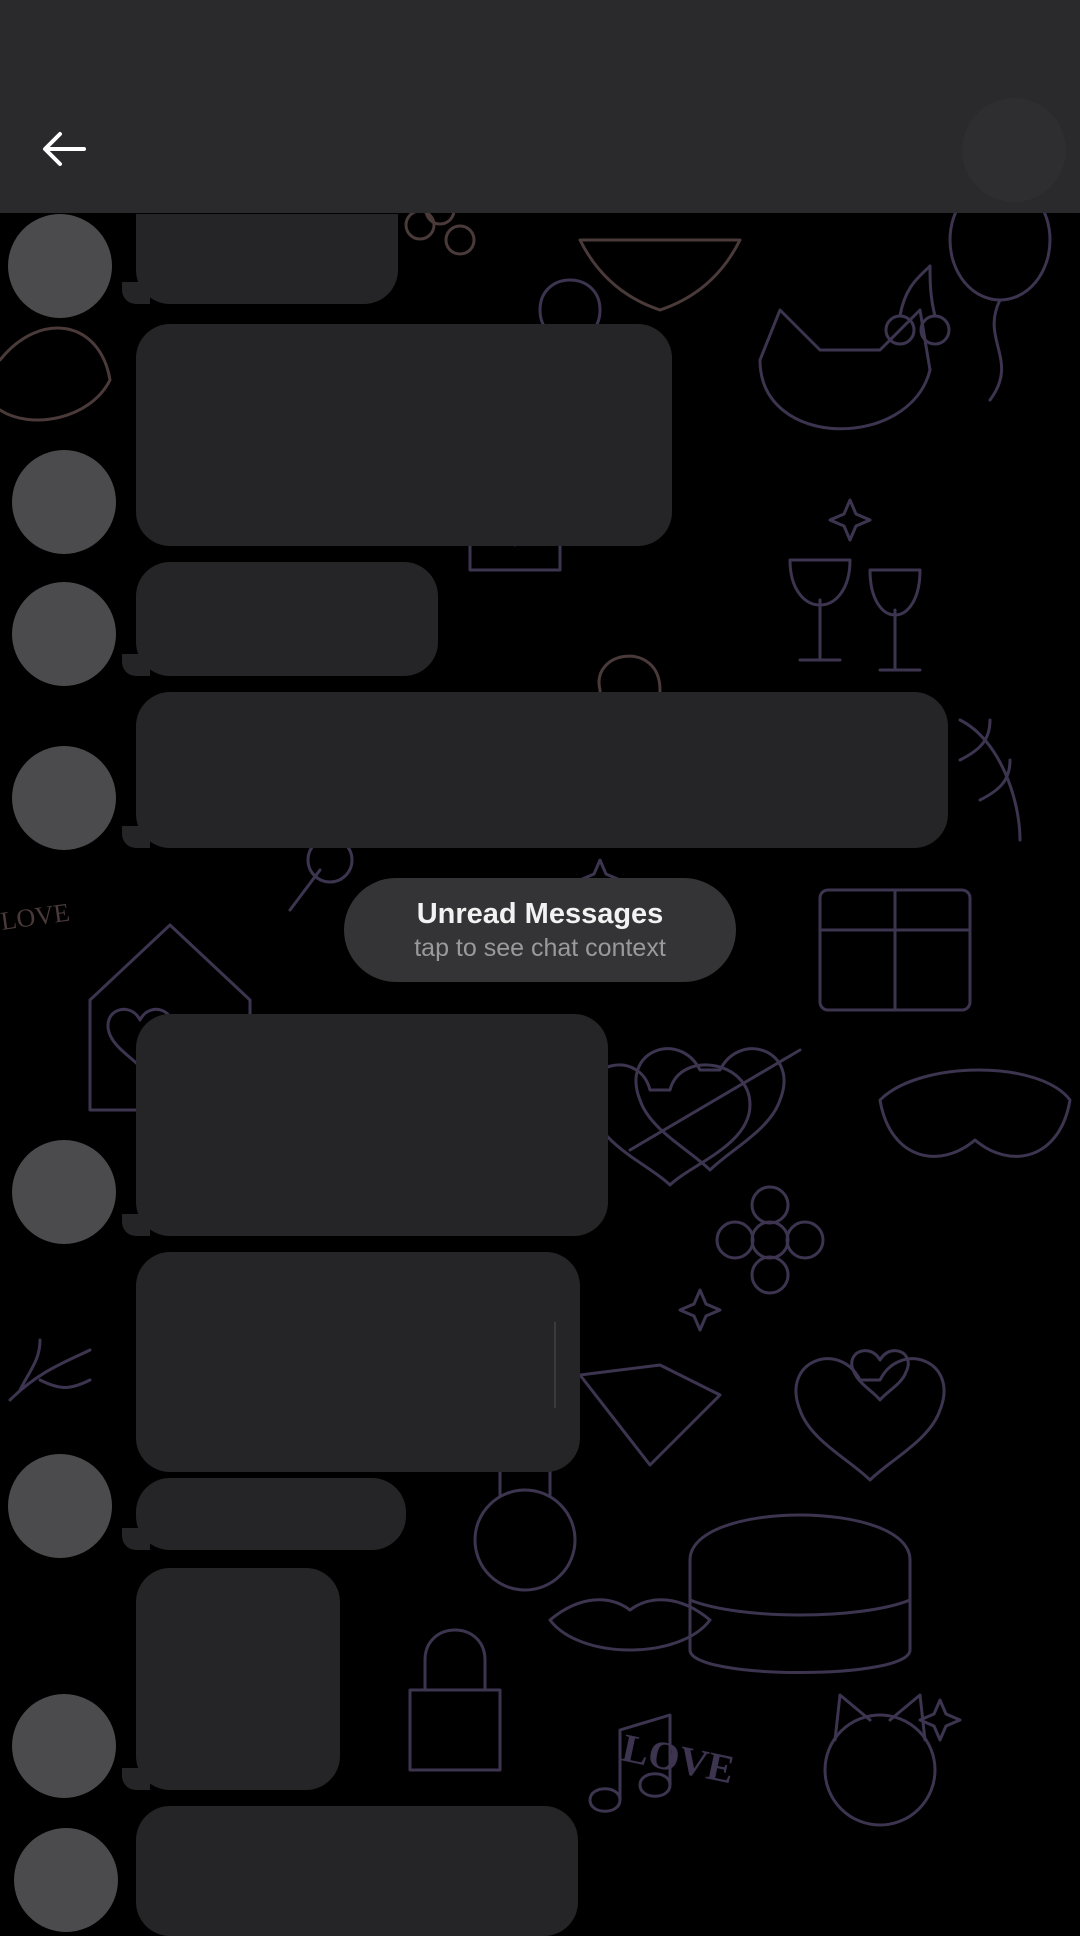 Image resolution: width=1080 pixels, height=1936 pixels. I want to click on unread-messages-pill: Unread Messages tap to see chat context, so click(540, 930).